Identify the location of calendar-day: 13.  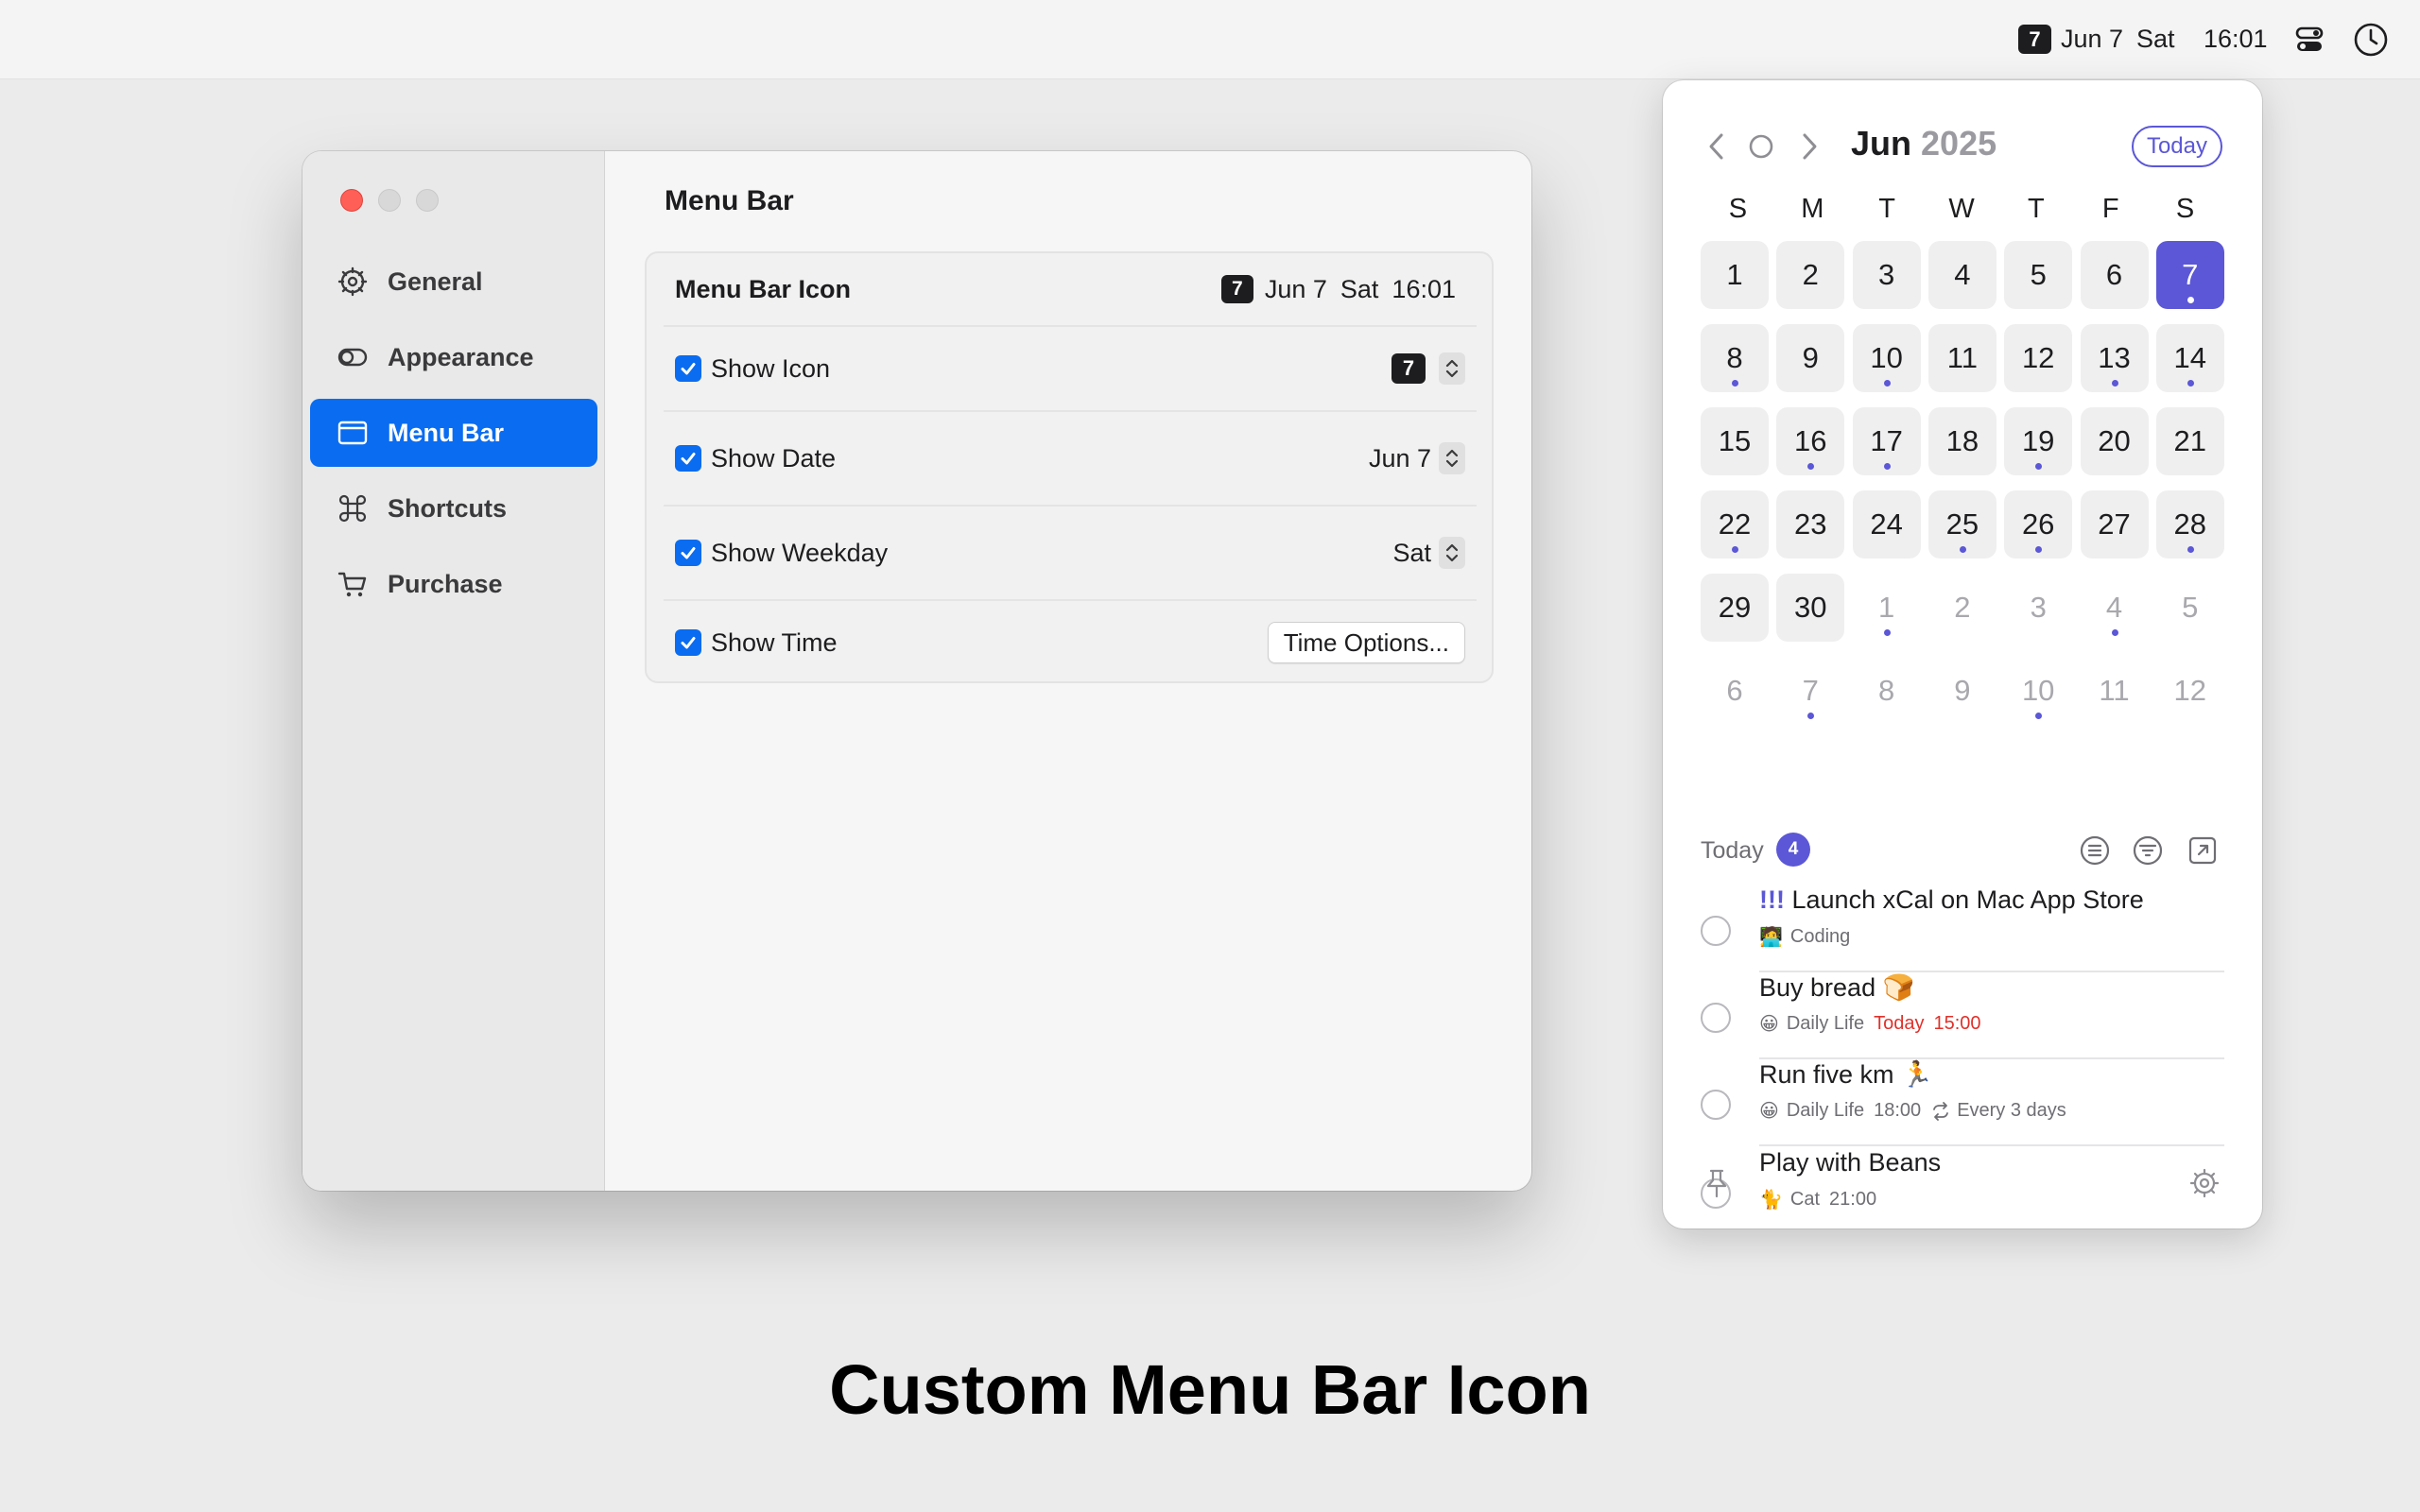
(2114, 358).